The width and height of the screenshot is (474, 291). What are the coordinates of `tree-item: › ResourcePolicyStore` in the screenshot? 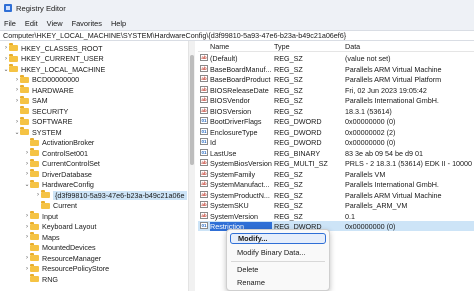 It's located at (67, 268).